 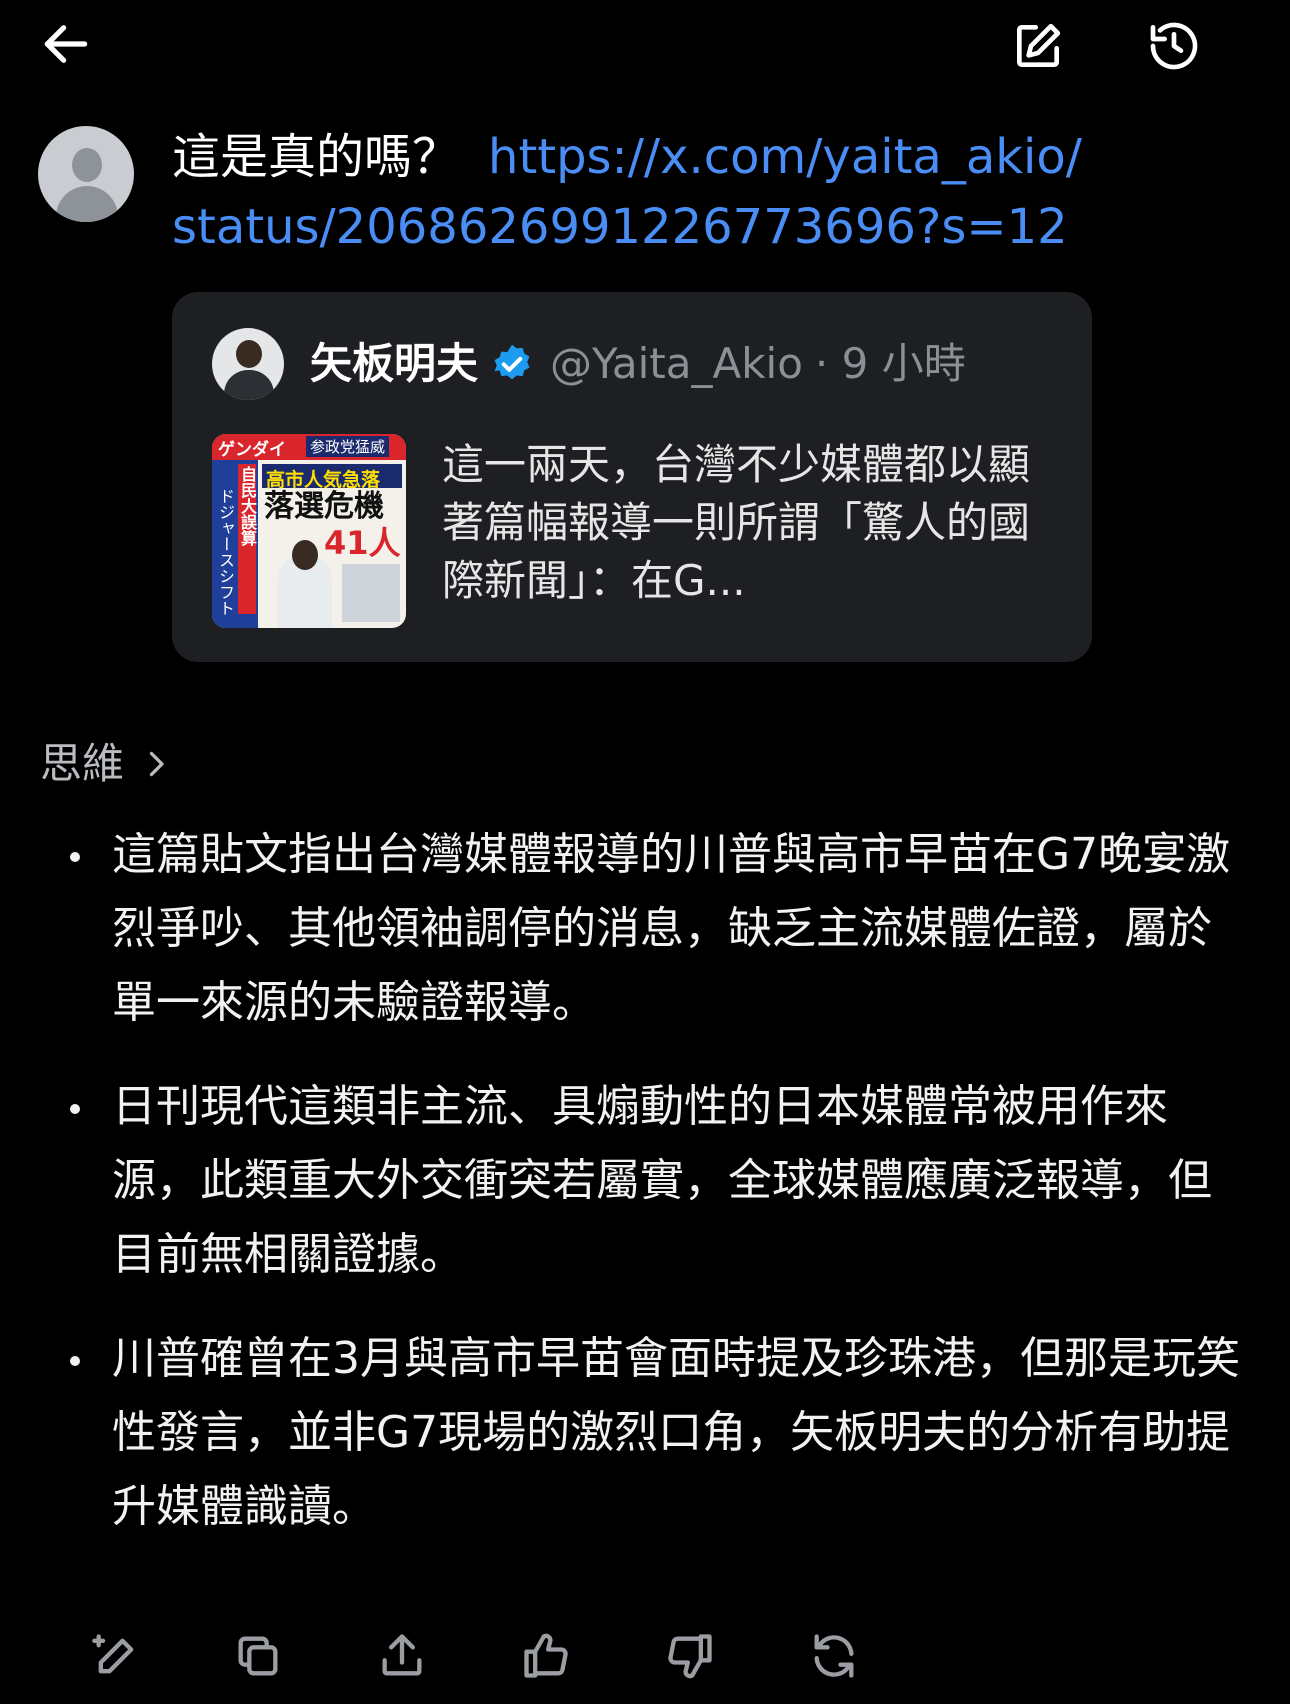 I want to click on edit-pen-icon, so click(x=113, y=1654).